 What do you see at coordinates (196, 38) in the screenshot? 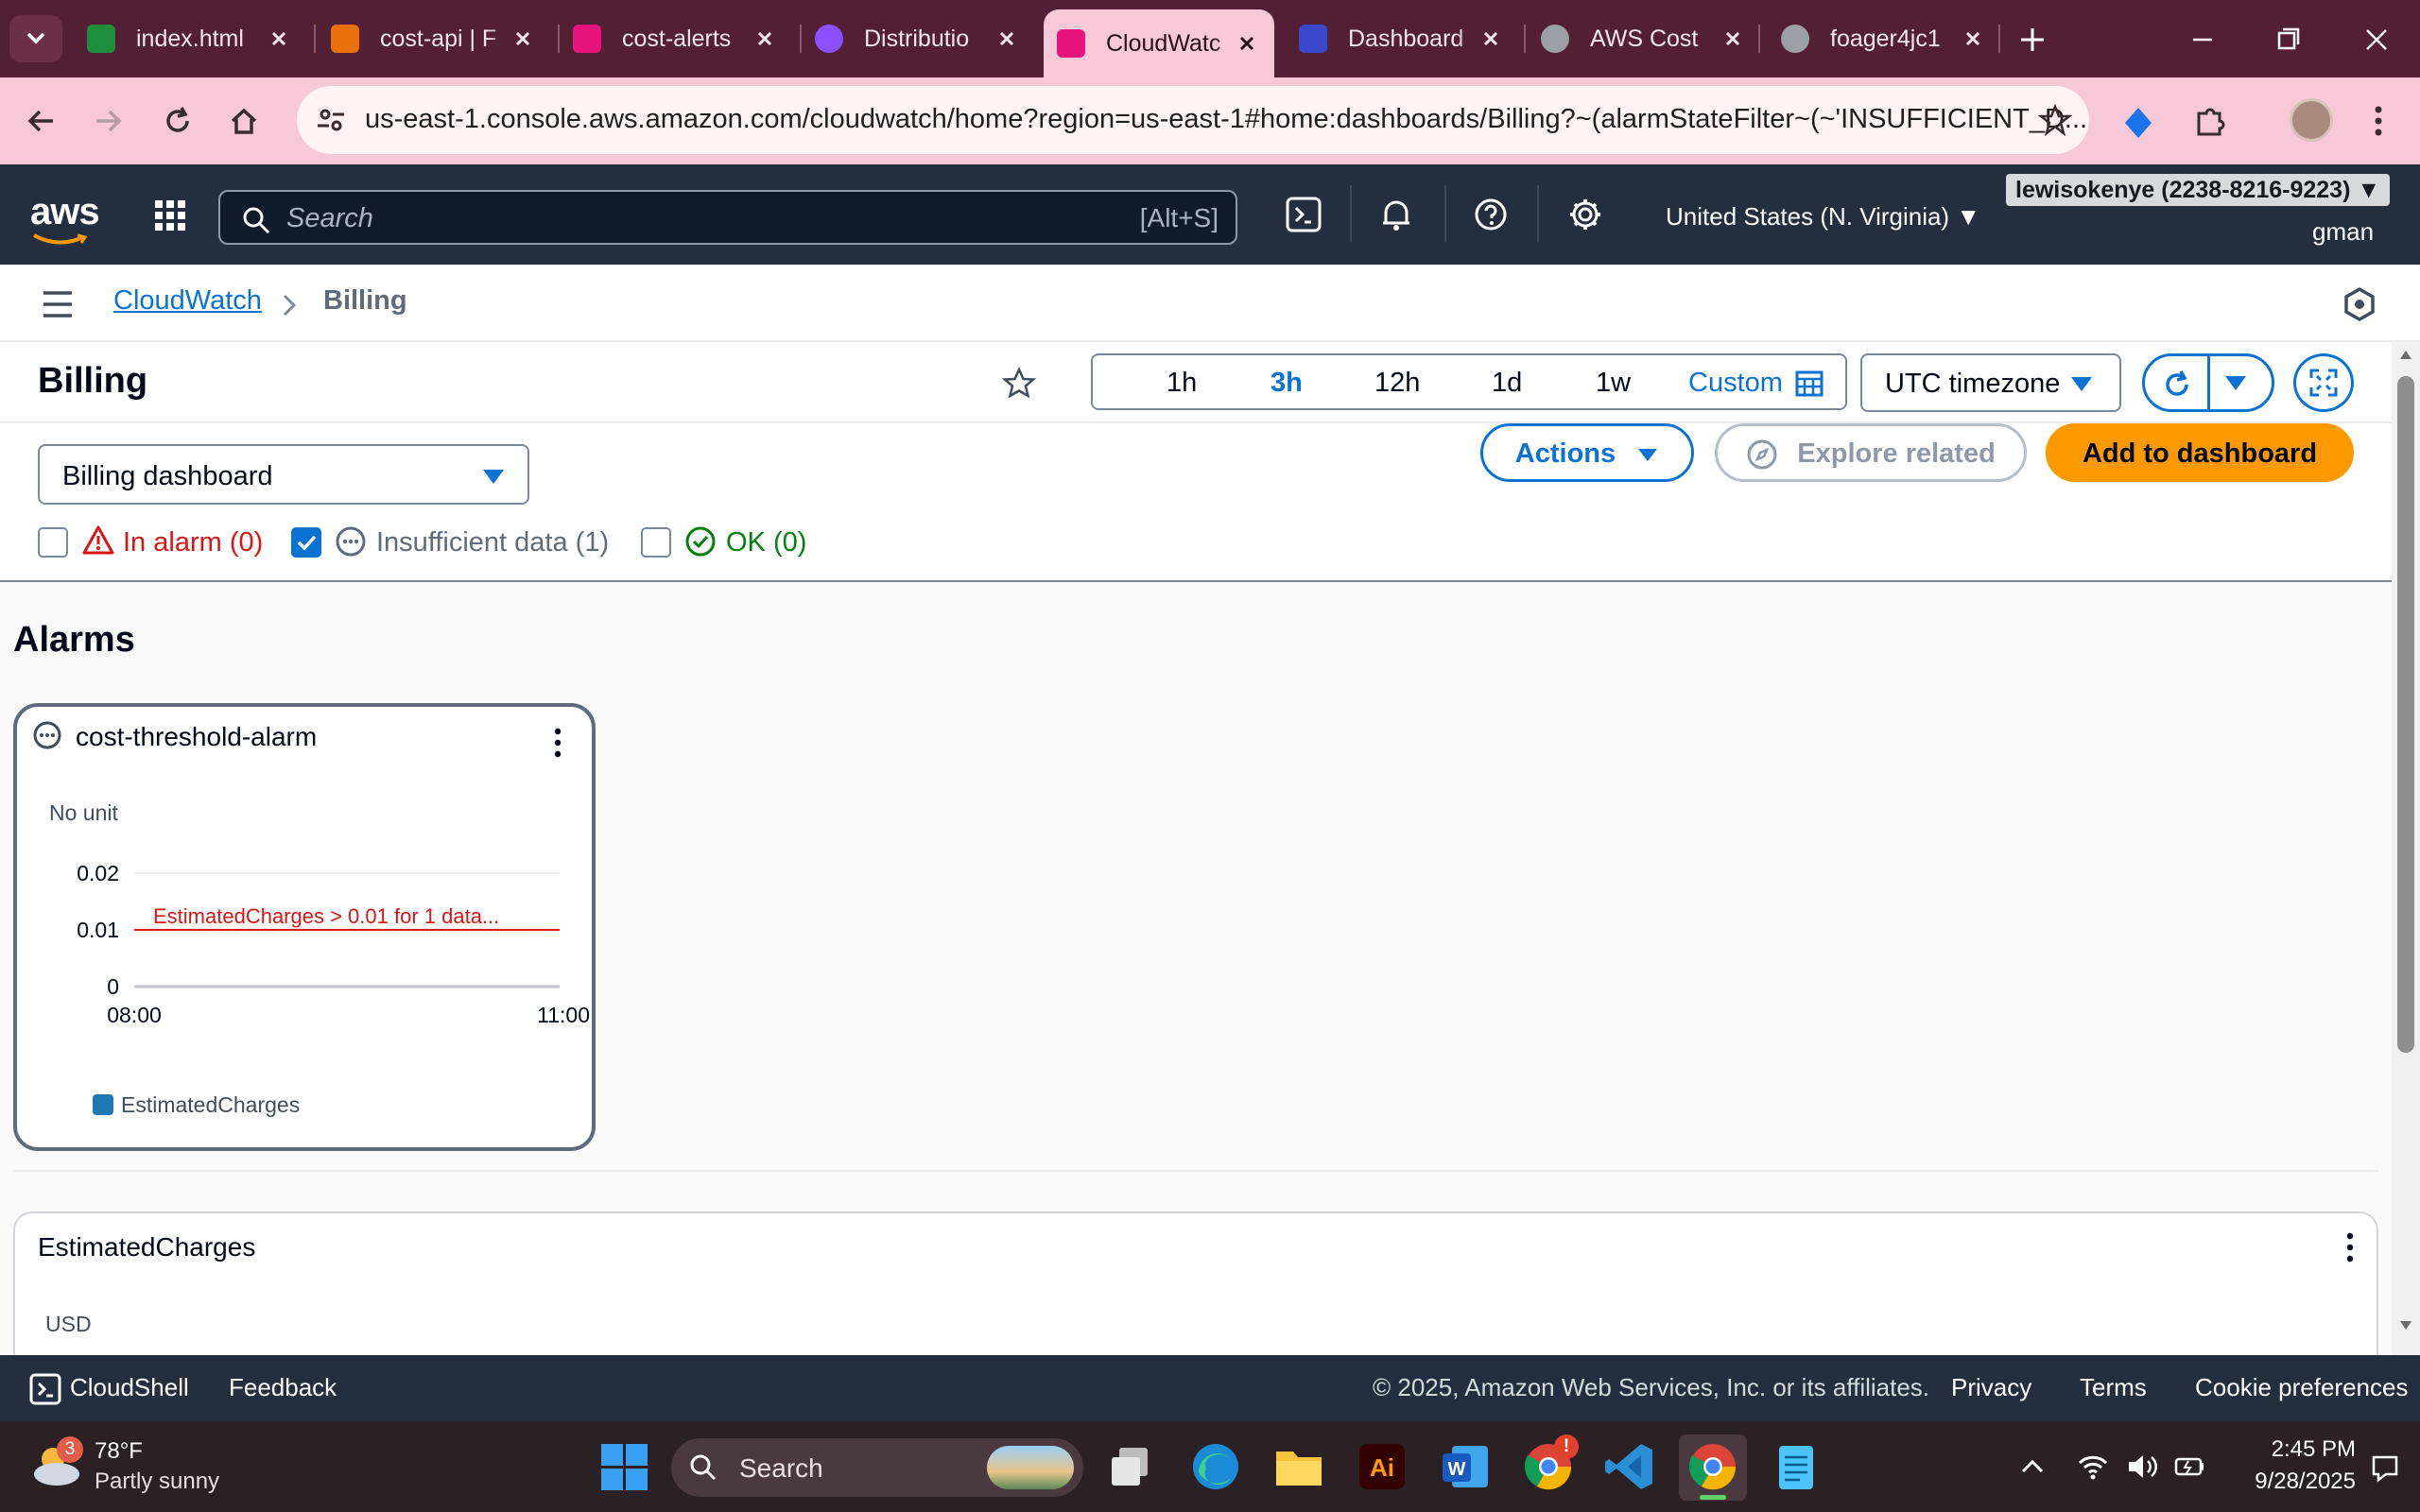
I see `browser-tab-0: index.html` at bounding box center [196, 38].